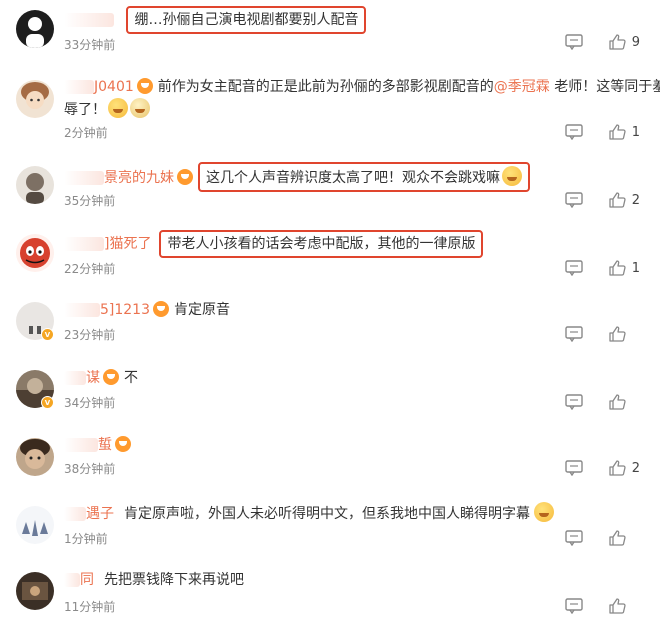 The width and height of the screenshot is (660, 631). What do you see at coordinates (202, 310) in the screenshot?
I see `comment-text: 肯定原音` at bounding box center [202, 310].